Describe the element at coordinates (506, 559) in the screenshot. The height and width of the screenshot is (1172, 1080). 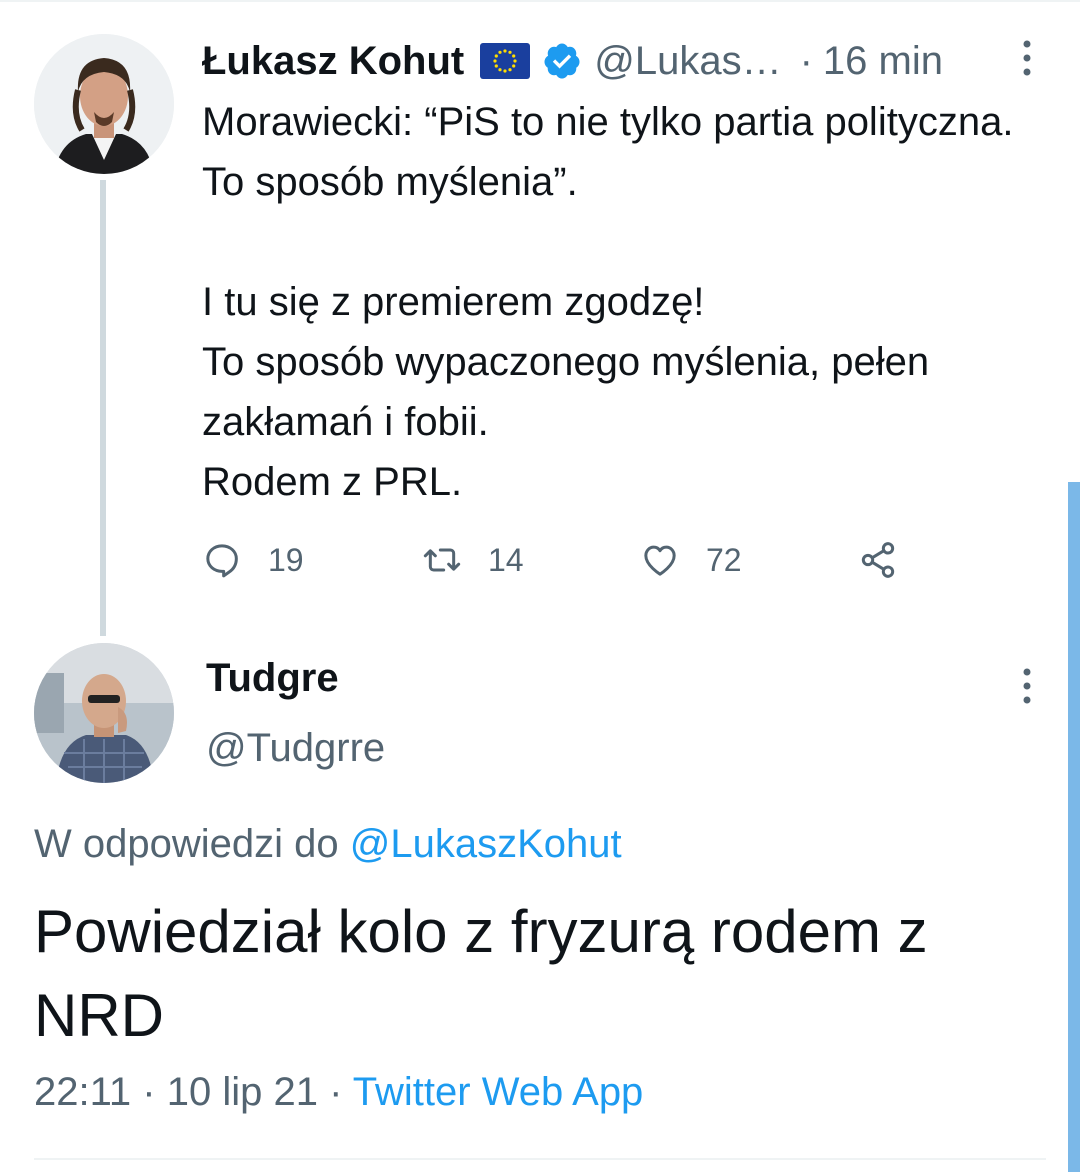
I see `retweet-count: 14` at that location.